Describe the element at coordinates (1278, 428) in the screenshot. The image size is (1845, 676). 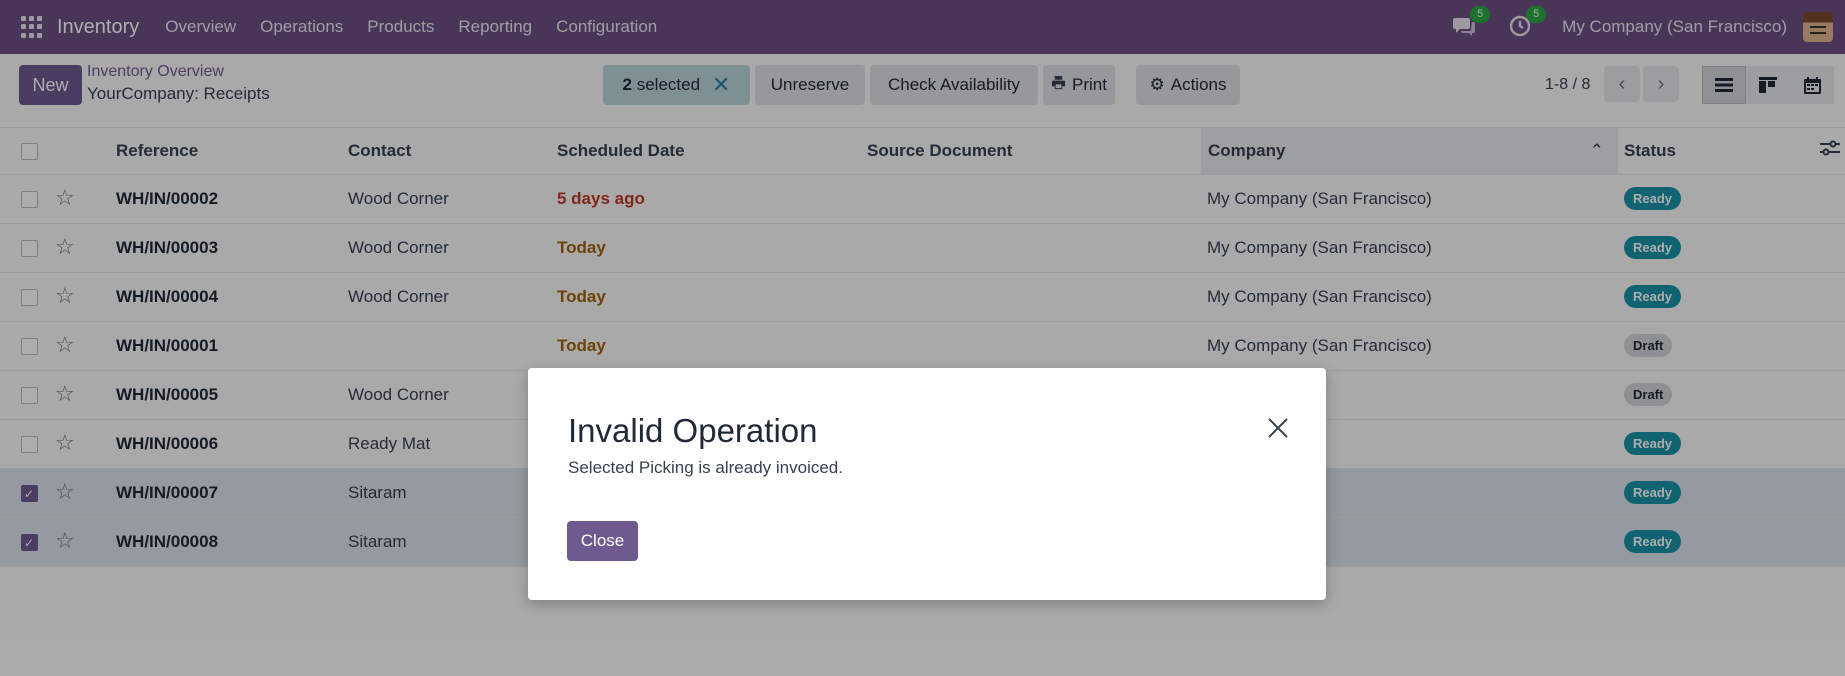
I see `close-icon` at that location.